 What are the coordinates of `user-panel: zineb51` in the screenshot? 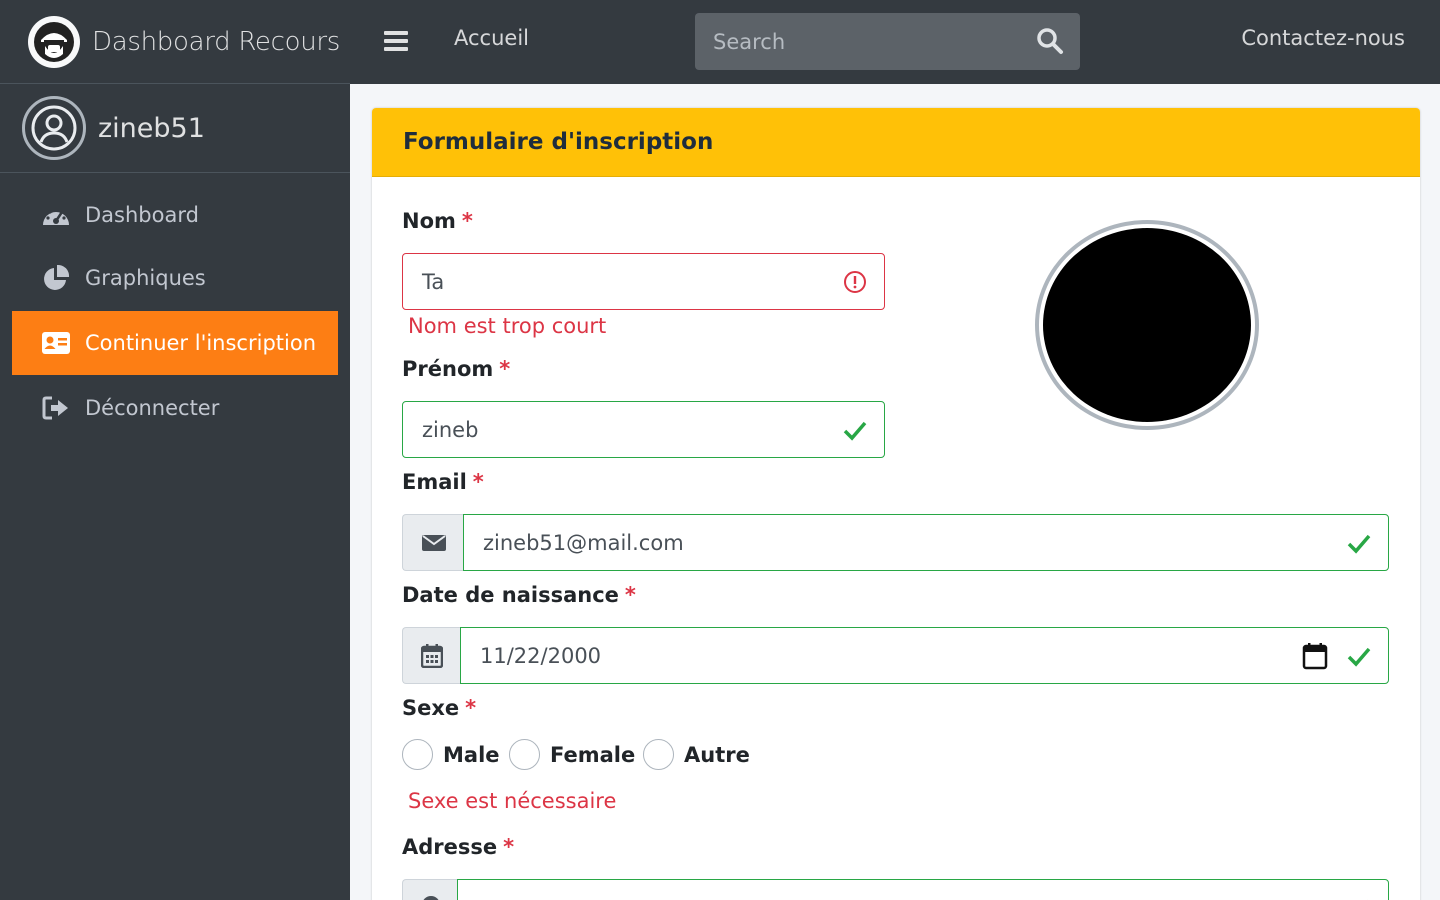 It's located at (175, 128).